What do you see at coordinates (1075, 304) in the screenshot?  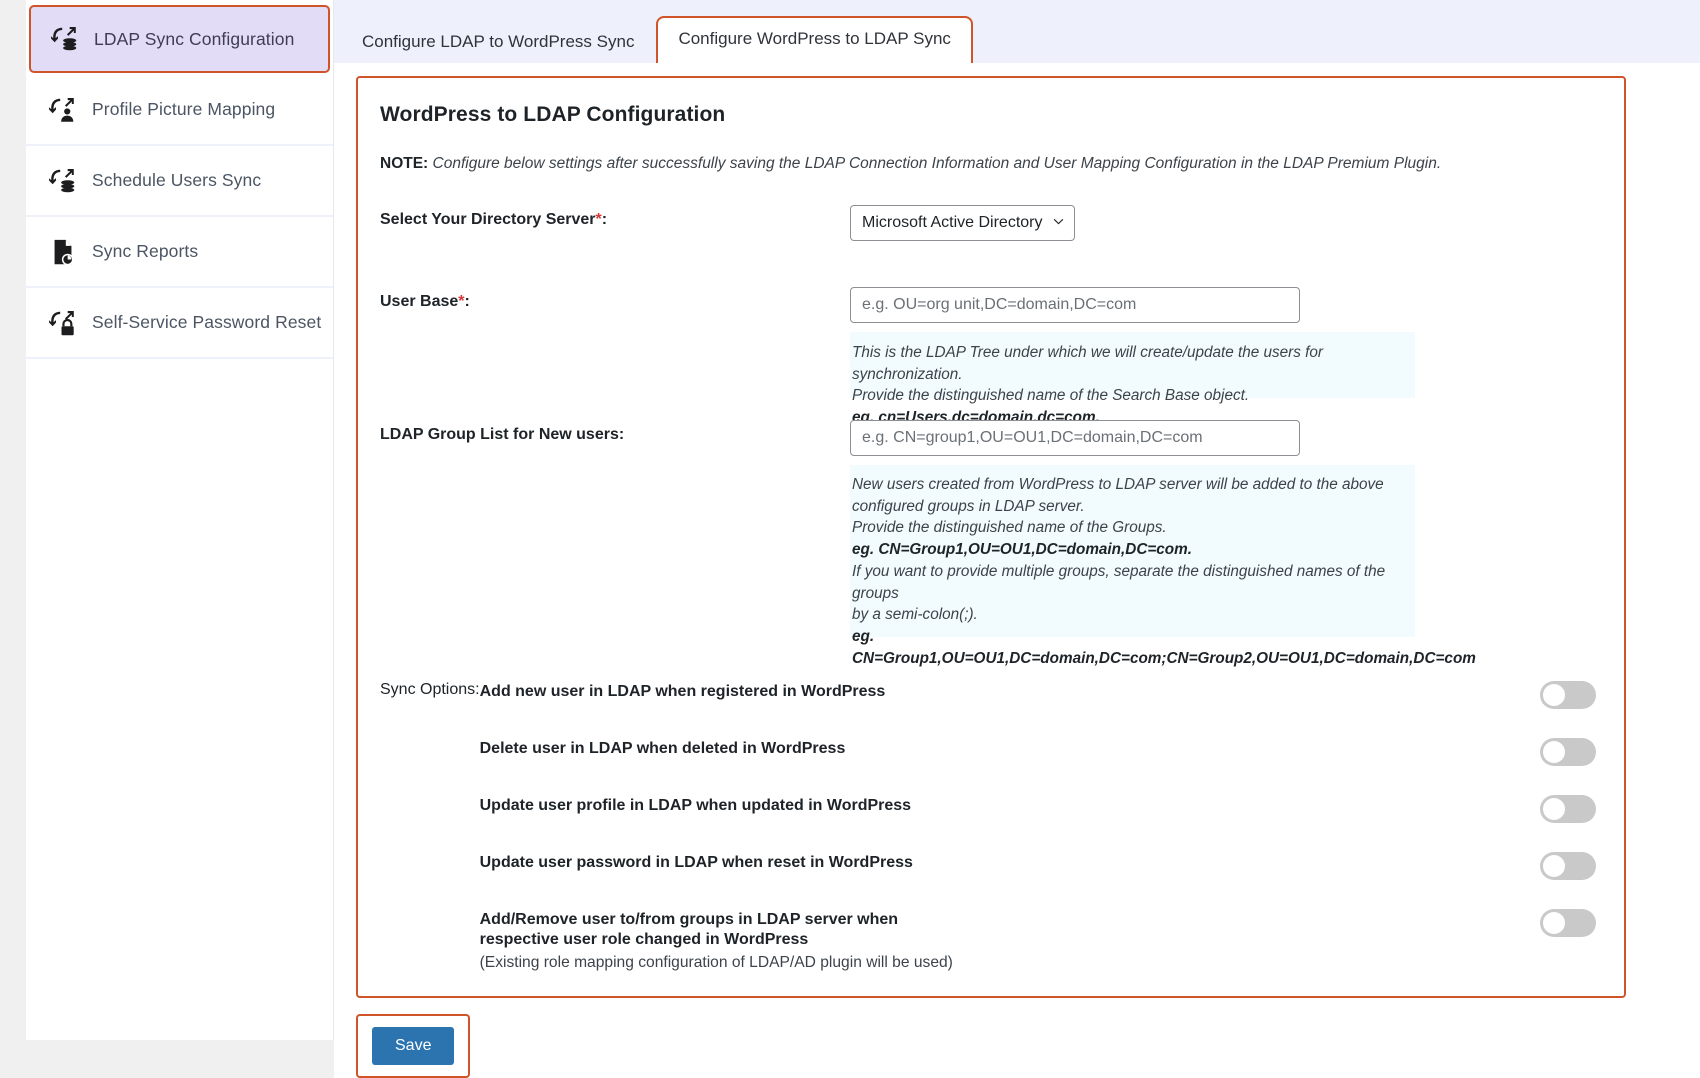 I see `user-base-input` at bounding box center [1075, 304].